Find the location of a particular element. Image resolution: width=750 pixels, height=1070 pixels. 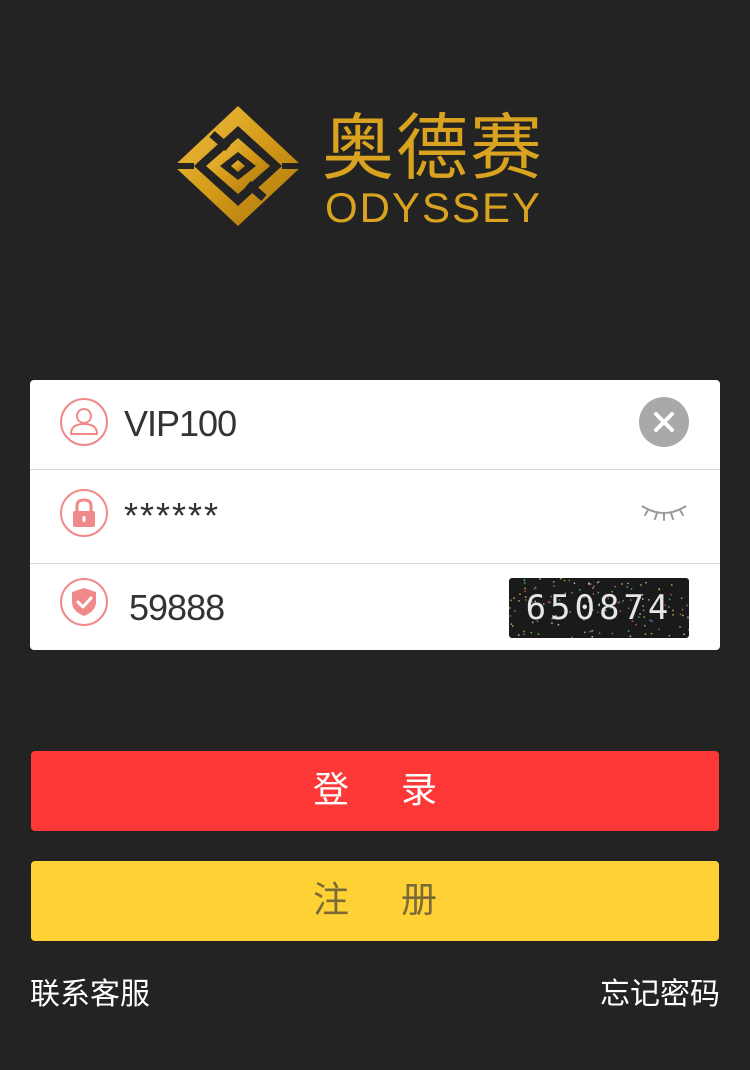

captcha-row: 650874 is located at coordinates (375, 607).